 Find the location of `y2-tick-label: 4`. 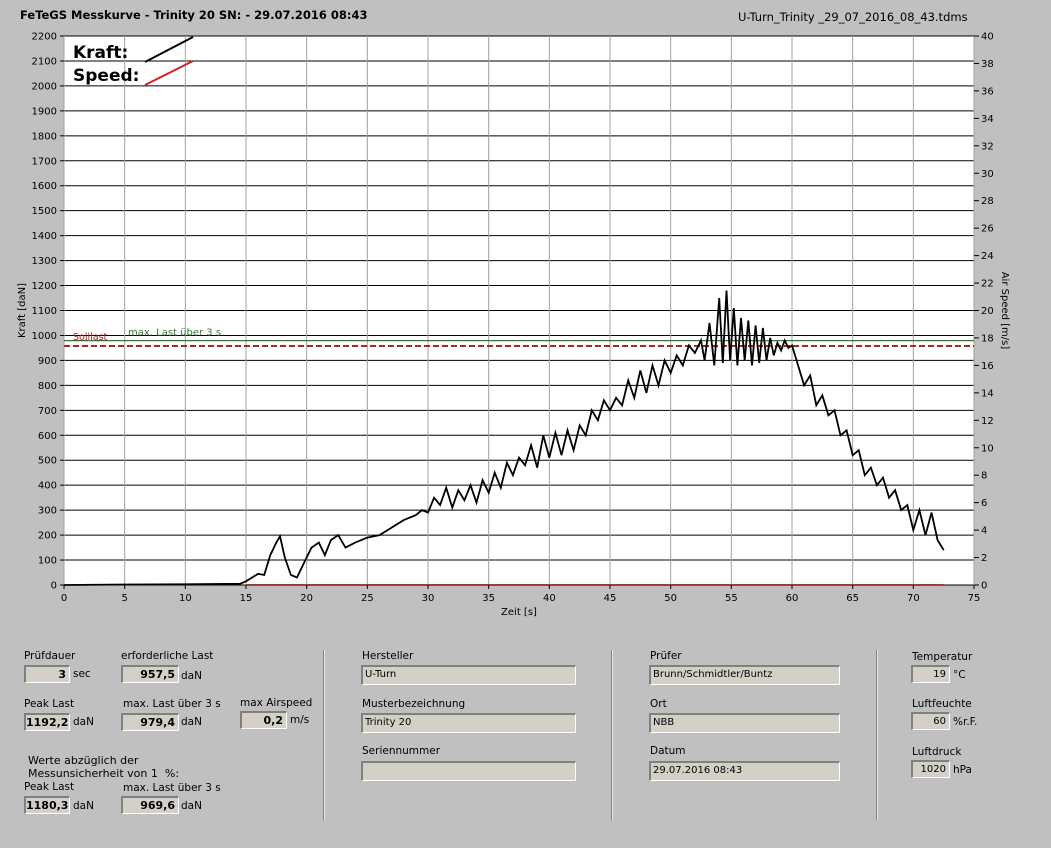

y2-tick-label: 4 is located at coordinates (984, 531).